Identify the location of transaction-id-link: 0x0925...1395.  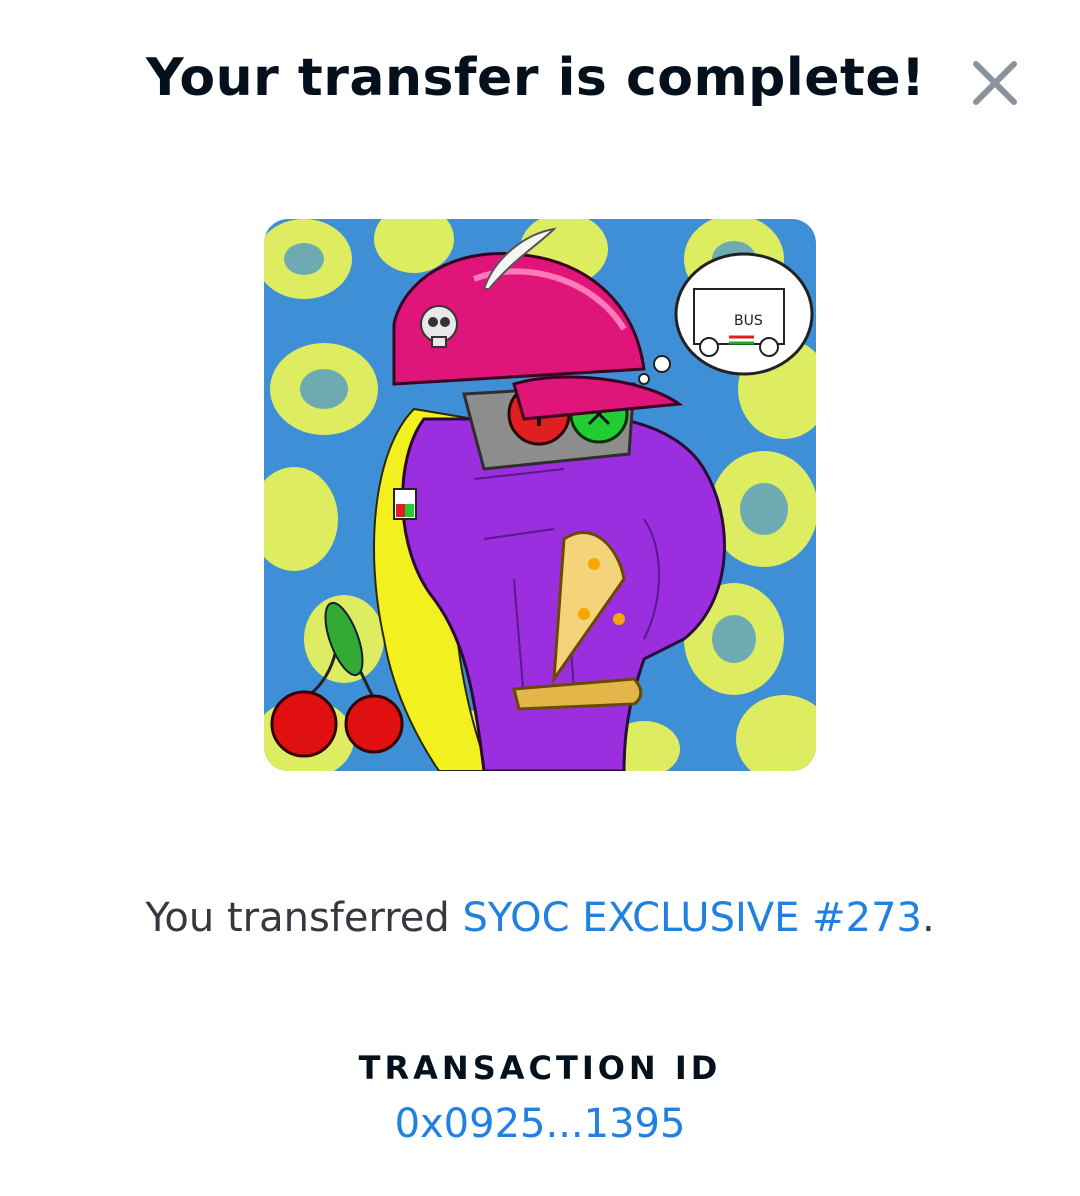
(540, 1124).